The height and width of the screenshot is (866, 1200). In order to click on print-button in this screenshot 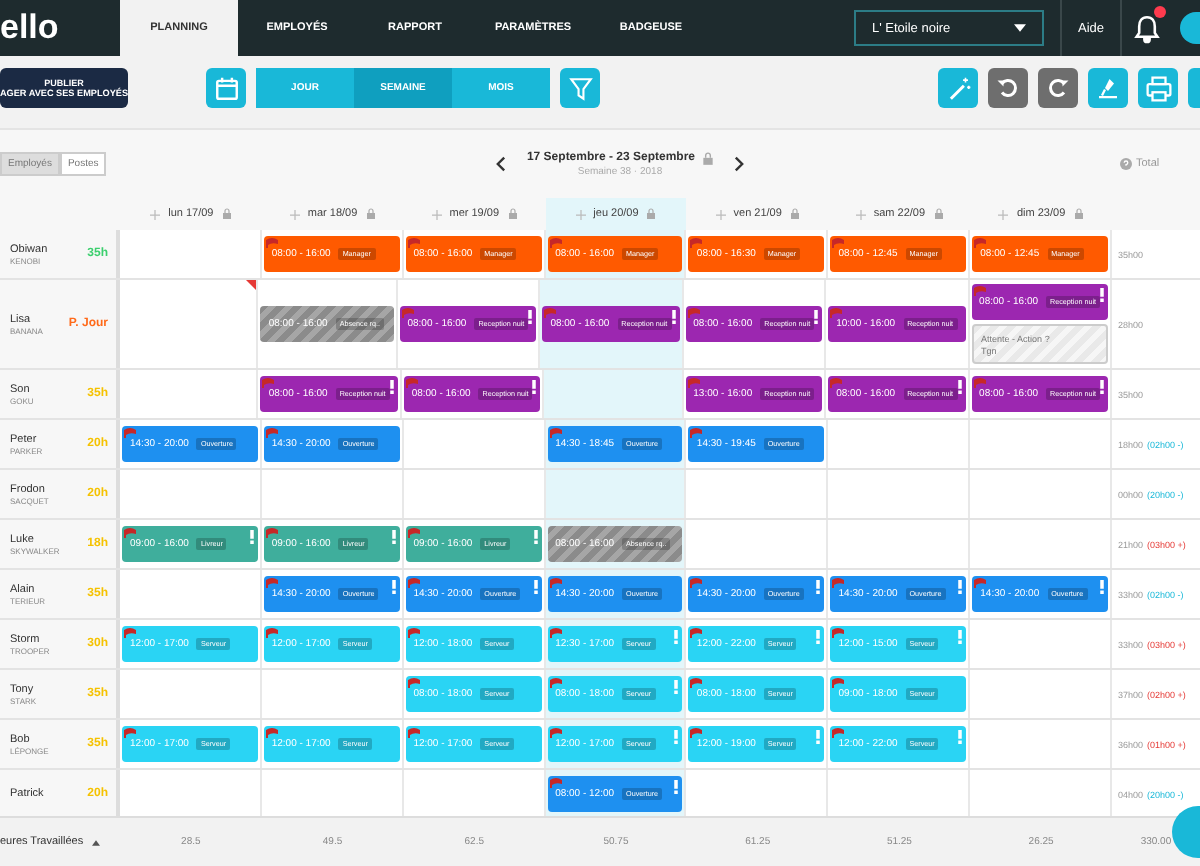, I will do `click(1158, 88)`.